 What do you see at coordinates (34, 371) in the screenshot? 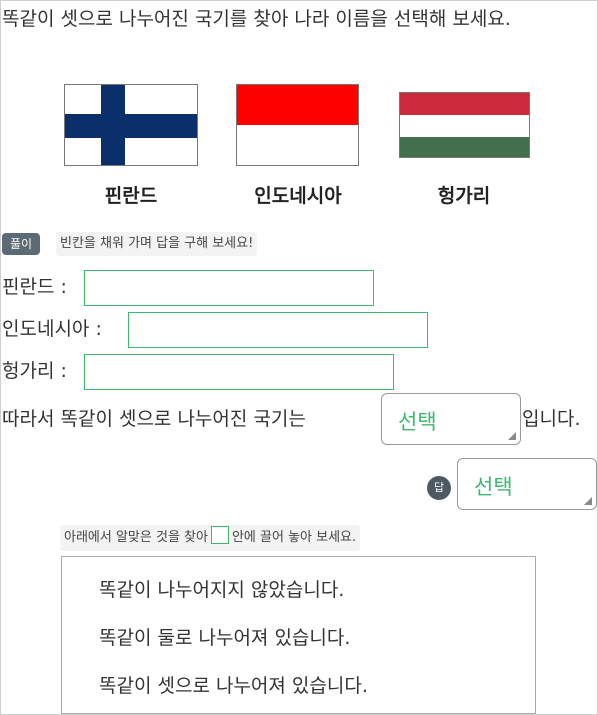
I see `row-label-hungary: 헝가리 :` at bounding box center [34, 371].